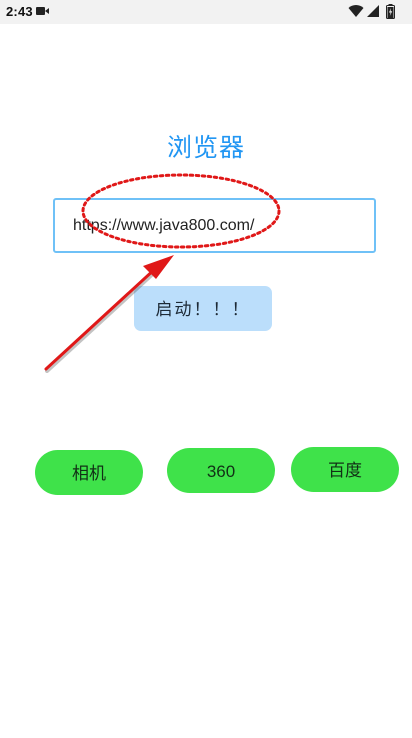 The width and height of the screenshot is (412, 738). What do you see at coordinates (390, 11) in the screenshot?
I see `battery-icon` at bounding box center [390, 11].